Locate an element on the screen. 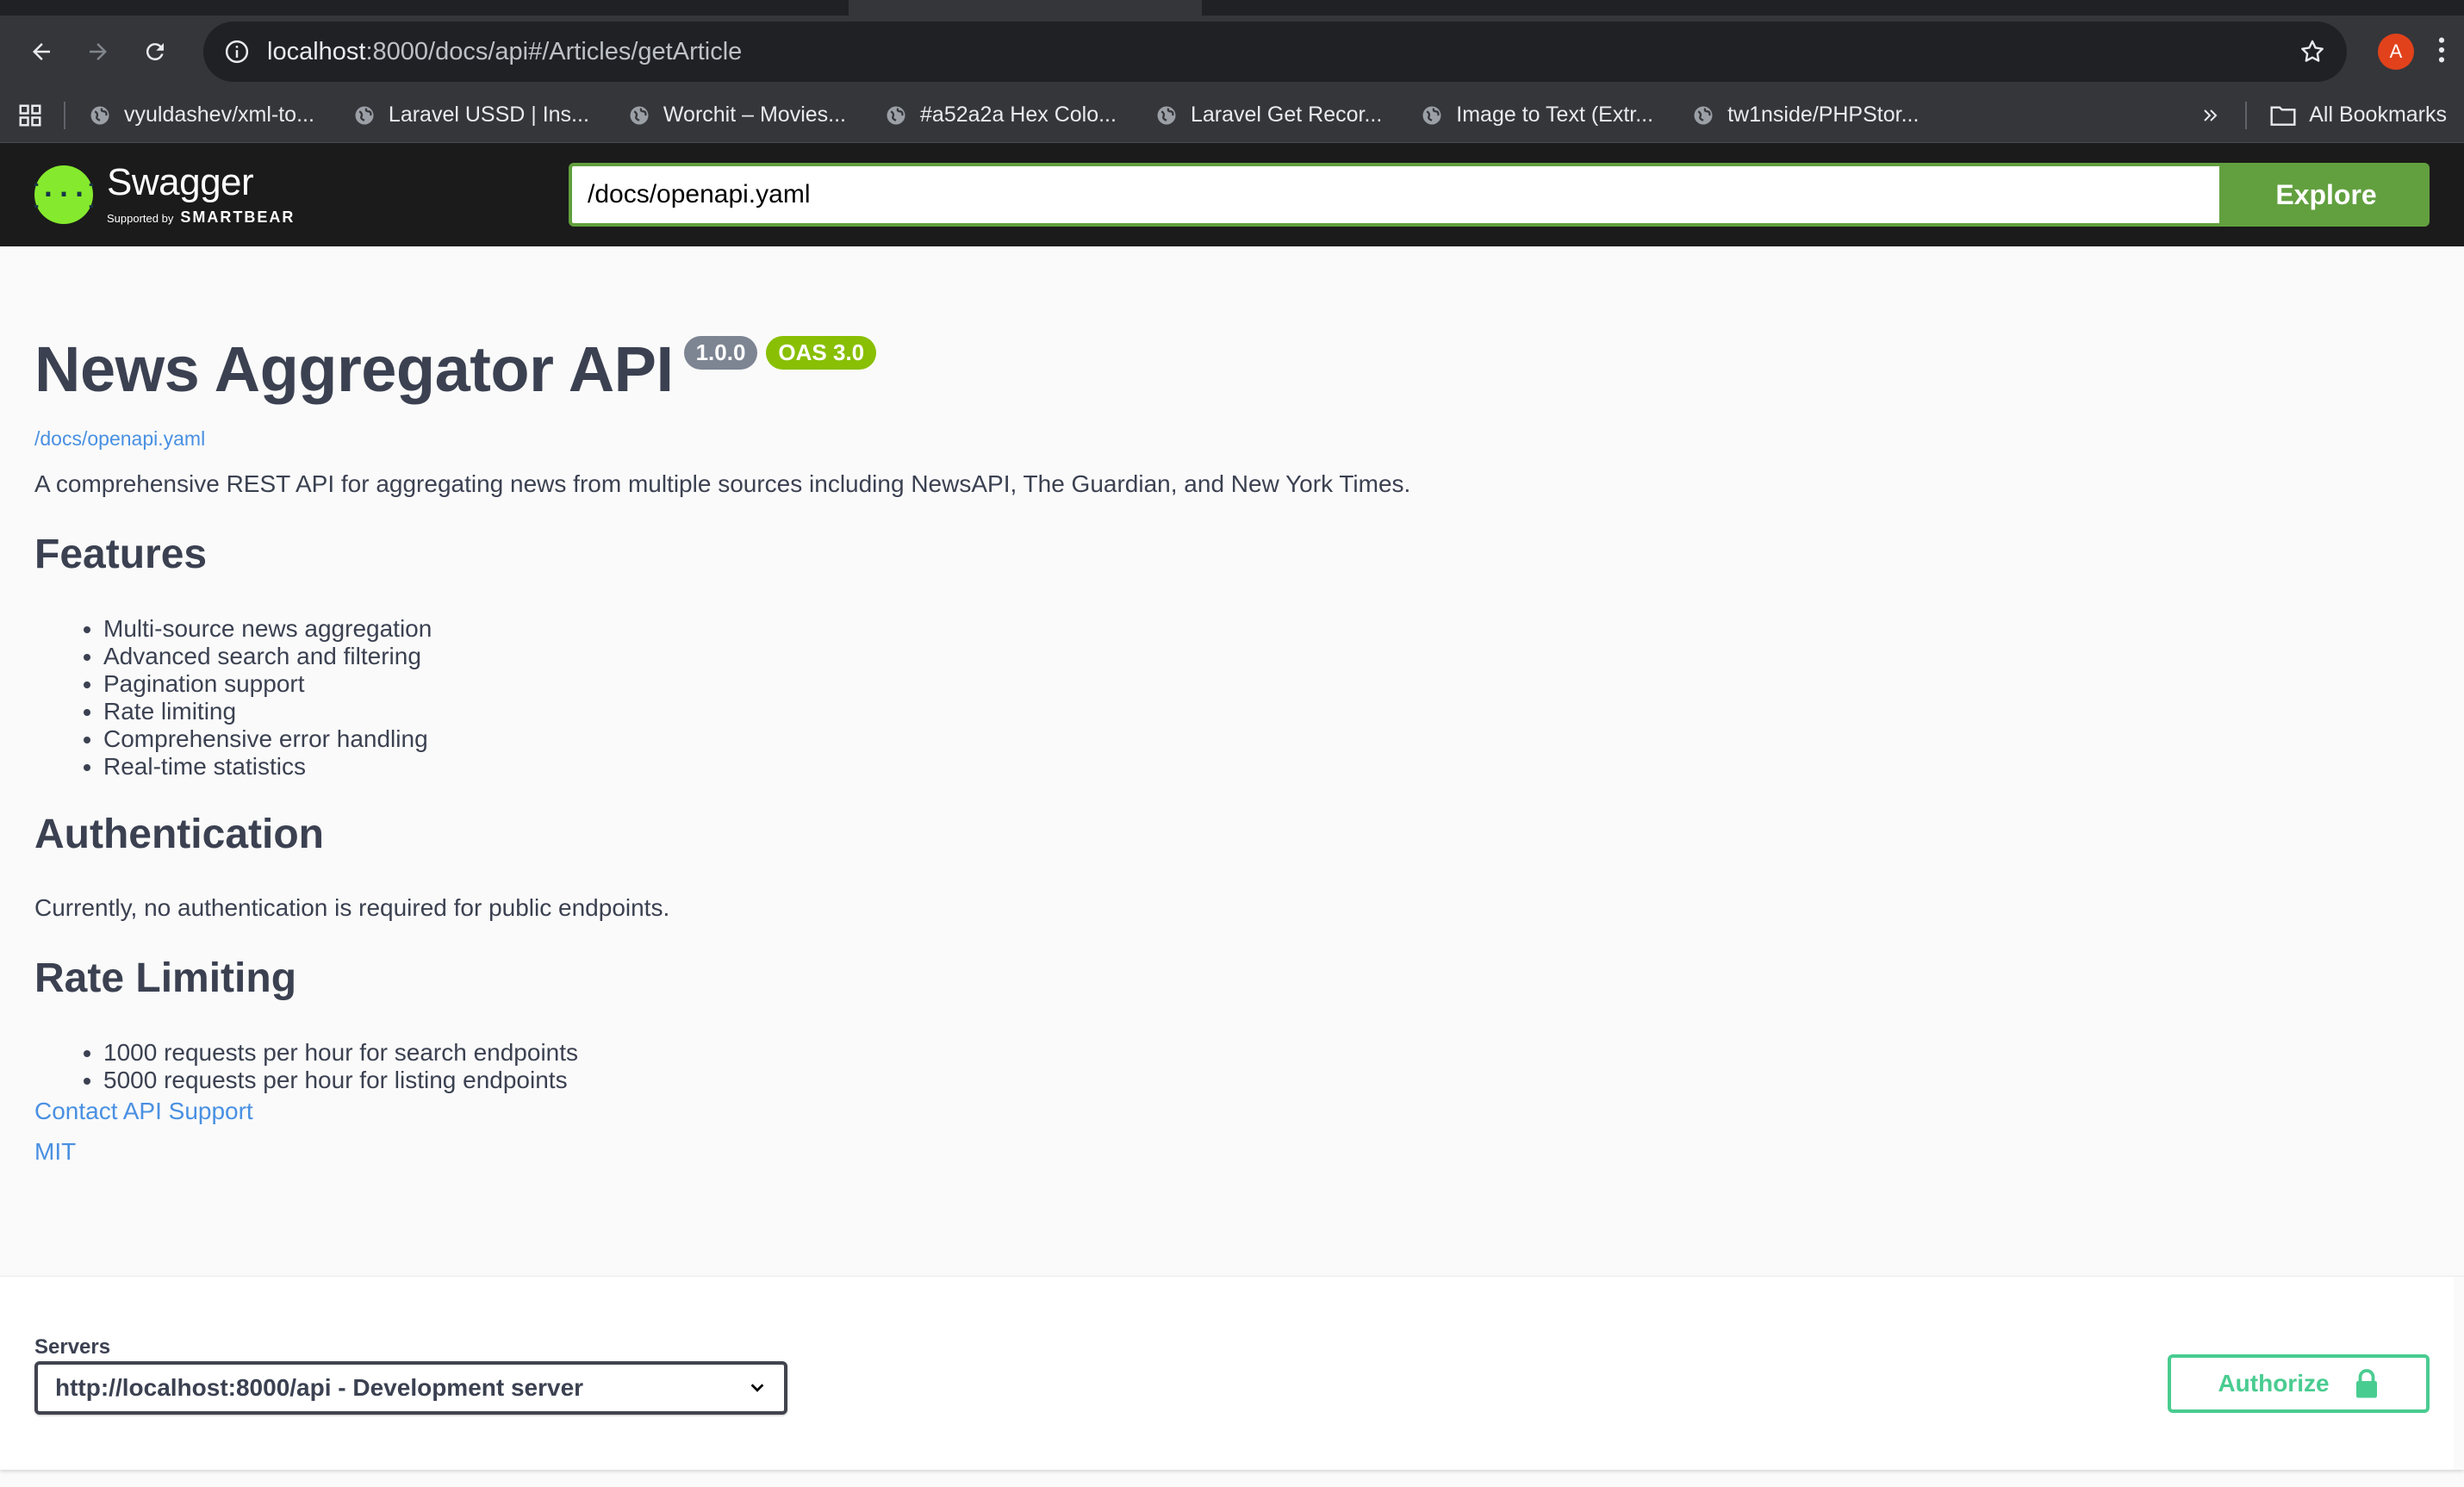 The height and width of the screenshot is (1487, 2464). url-host: localhost is located at coordinates (317, 51).